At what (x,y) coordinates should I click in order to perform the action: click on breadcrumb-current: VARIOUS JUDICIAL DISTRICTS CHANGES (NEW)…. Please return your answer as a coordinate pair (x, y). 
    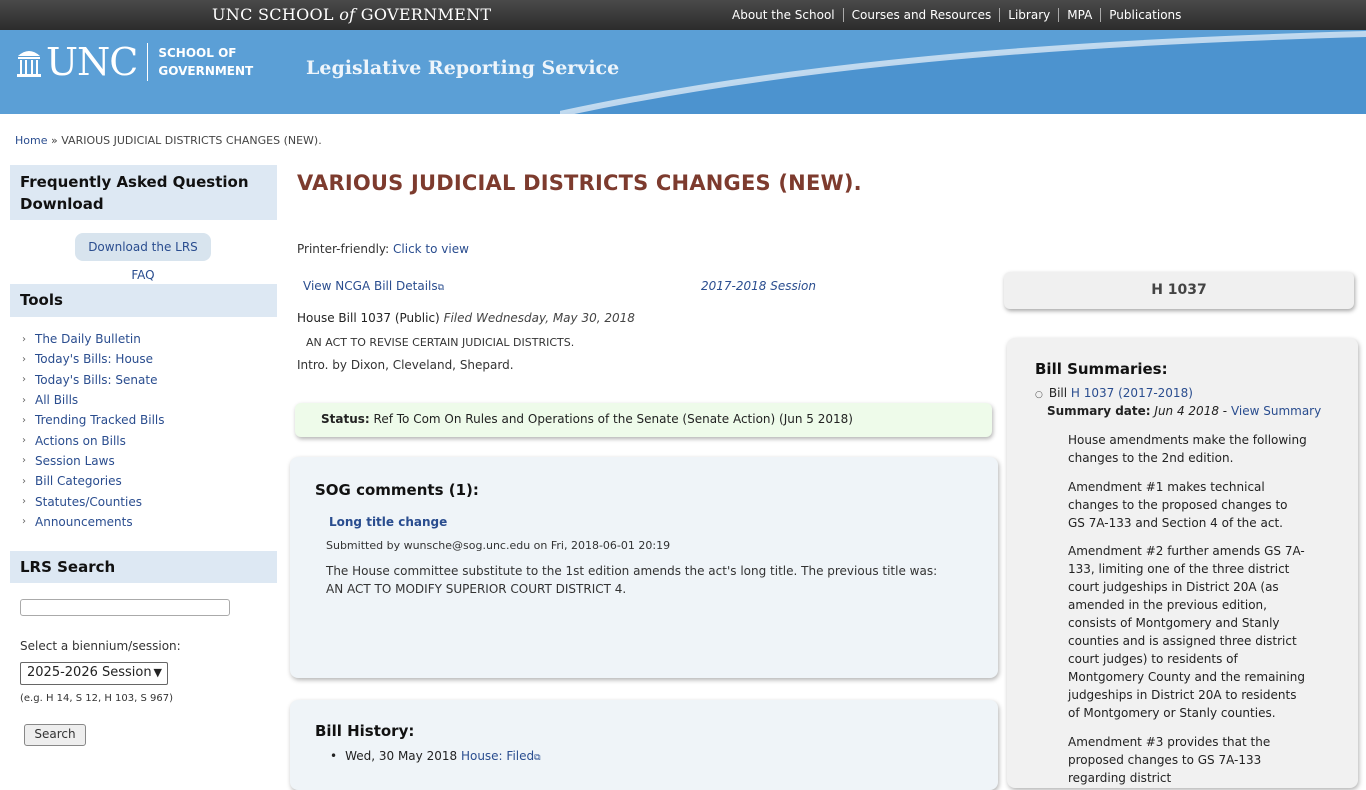
    Looking at the image, I should click on (191, 140).